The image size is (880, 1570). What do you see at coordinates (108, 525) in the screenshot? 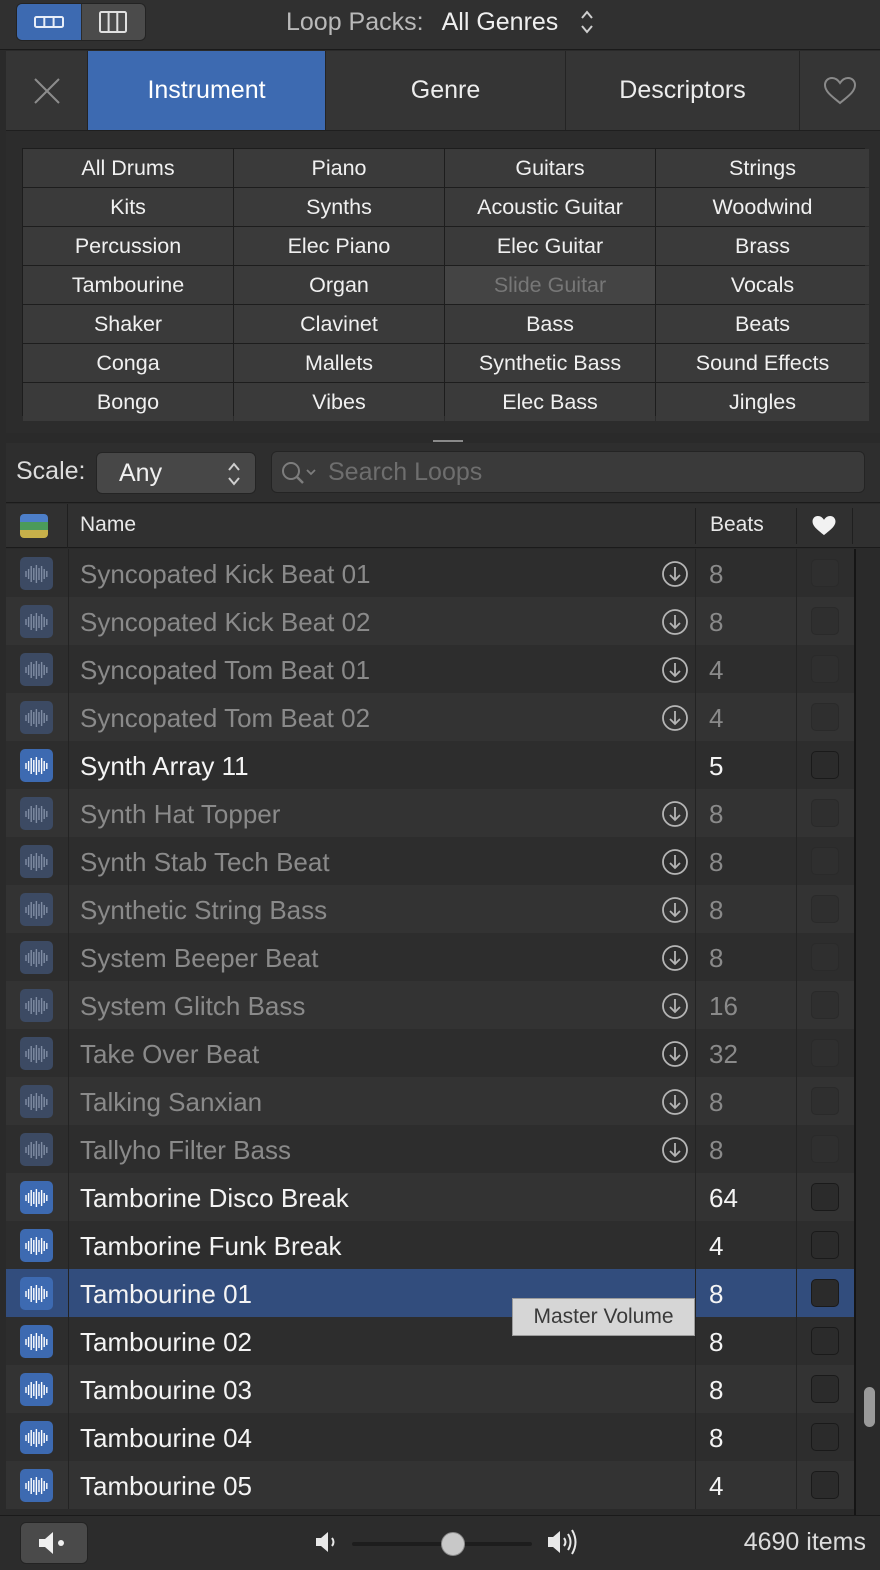
I see `name-column-header: Name` at bounding box center [108, 525].